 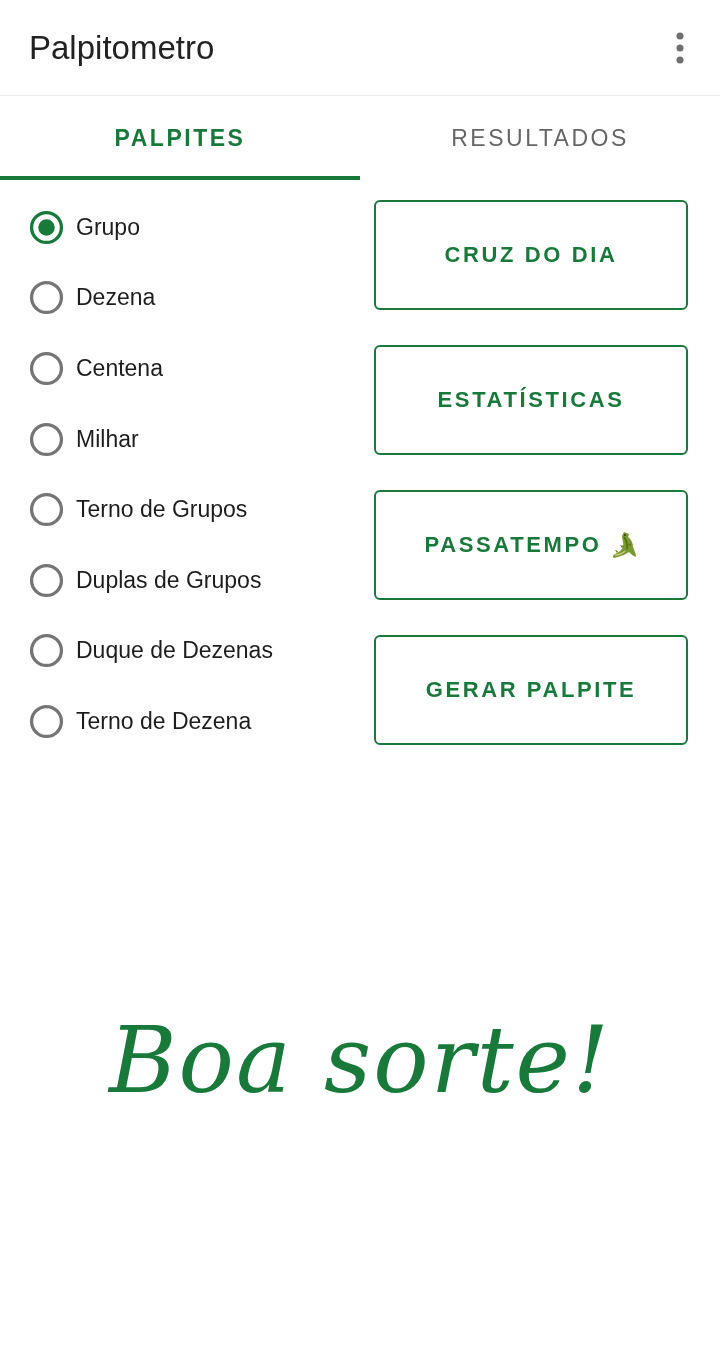 I want to click on app-title: Palpitometro, so click(x=122, y=47).